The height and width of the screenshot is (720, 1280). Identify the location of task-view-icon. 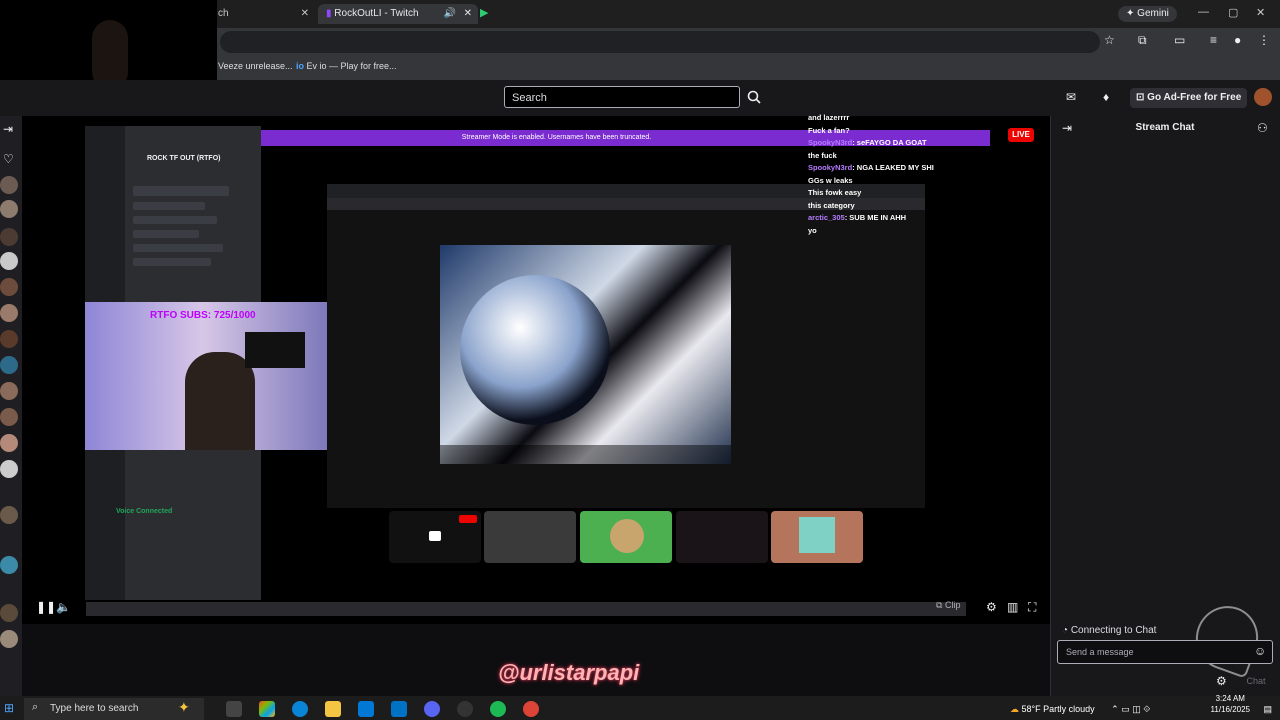
(234, 709).